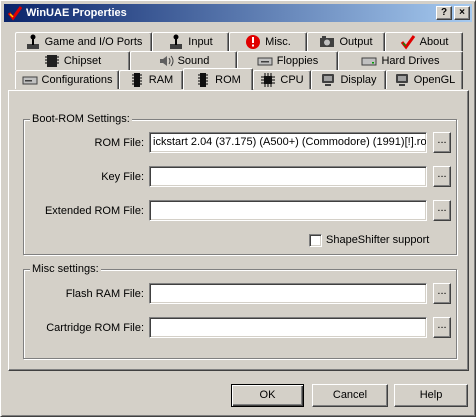 This screenshot has height=417, width=476. I want to click on window-title: WinUAE Properties, so click(76, 13).